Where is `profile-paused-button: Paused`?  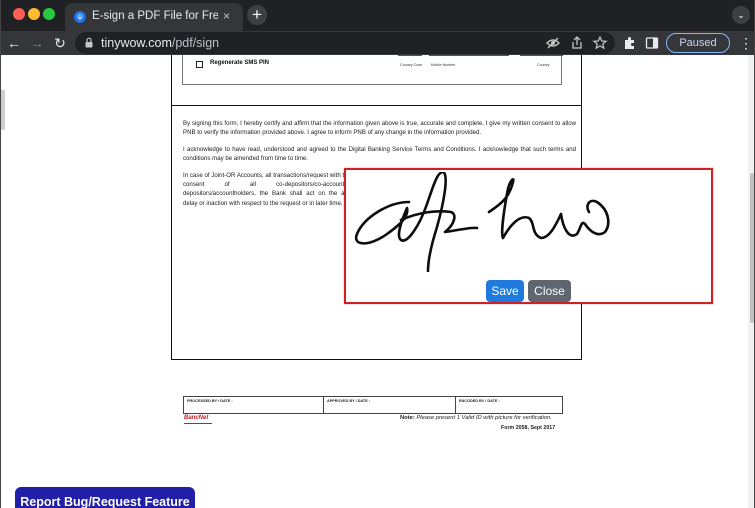
profile-paused-button: Paused is located at coordinates (698, 43).